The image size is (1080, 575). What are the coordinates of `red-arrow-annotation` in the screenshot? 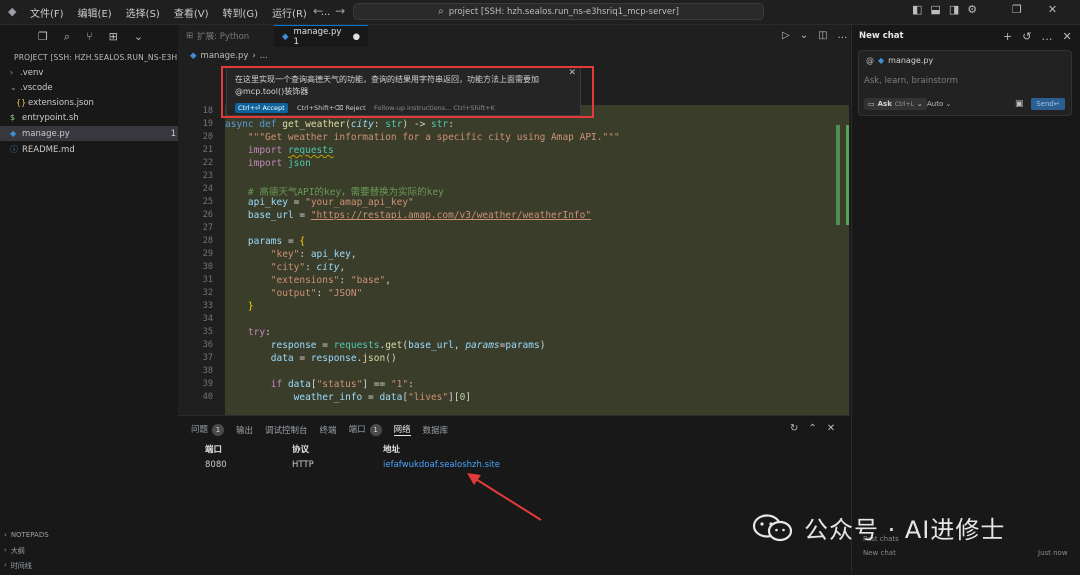 It's located at (504, 497).